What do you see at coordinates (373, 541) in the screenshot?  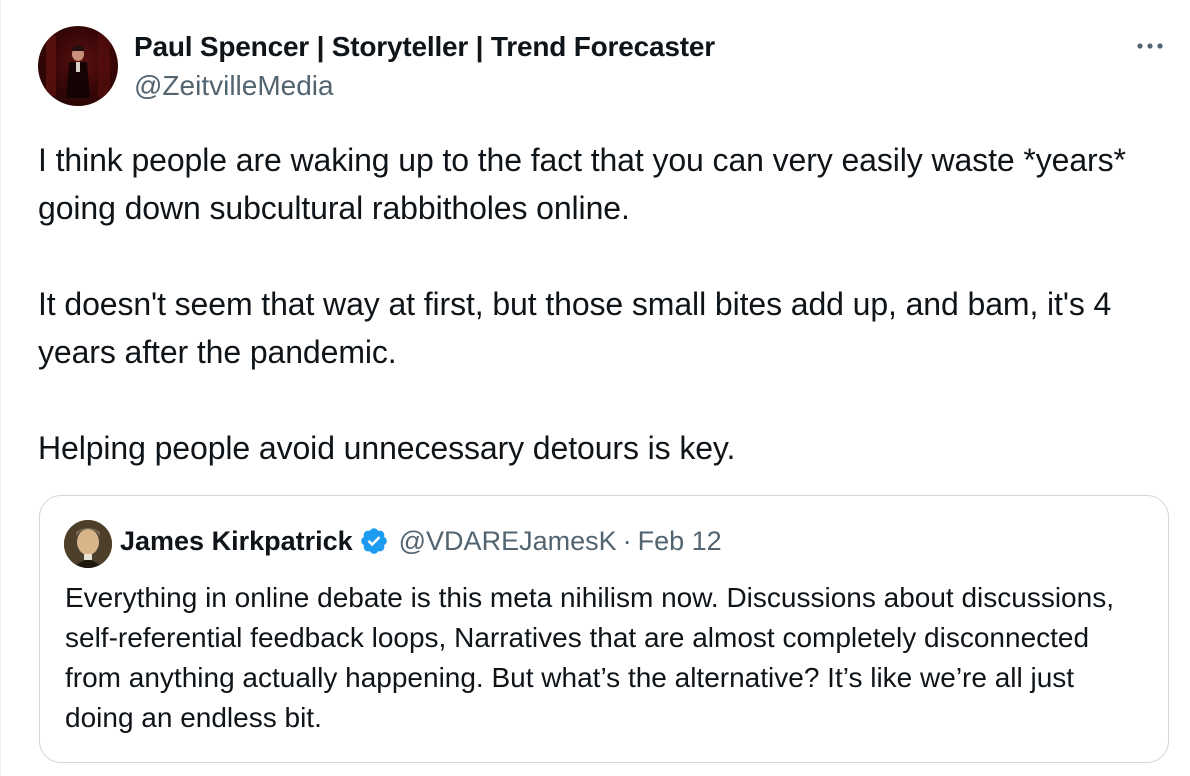 I see `verified-badge-icon` at bounding box center [373, 541].